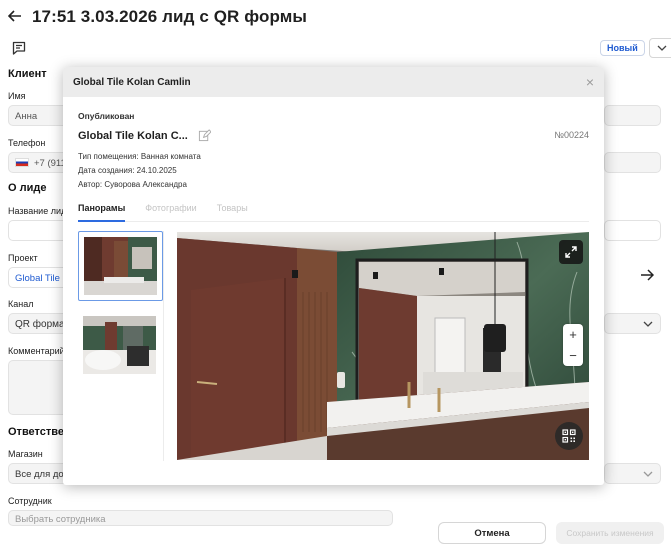 This screenshot has width=671, height=551. What do you see at coordinates (632, 323) in the screenshot?
I see `channel-select-right` at bounding box center [632, 323].